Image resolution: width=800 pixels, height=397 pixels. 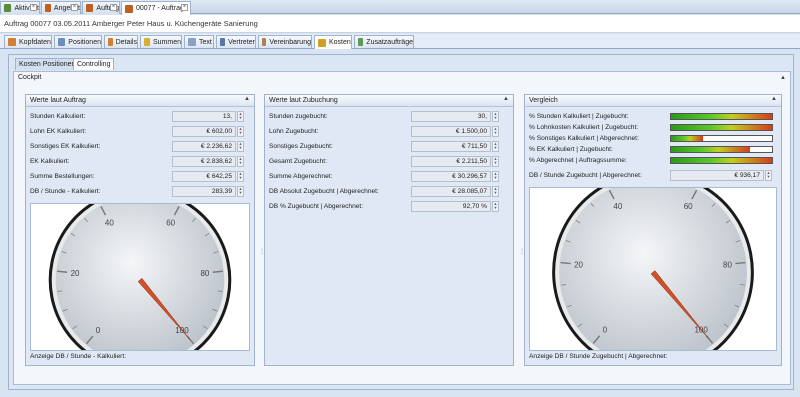 What do you see at coordinates (578, 264) in the screenshot?
I see `gauge-tick-label: 20` at bounding box center [578, 264].